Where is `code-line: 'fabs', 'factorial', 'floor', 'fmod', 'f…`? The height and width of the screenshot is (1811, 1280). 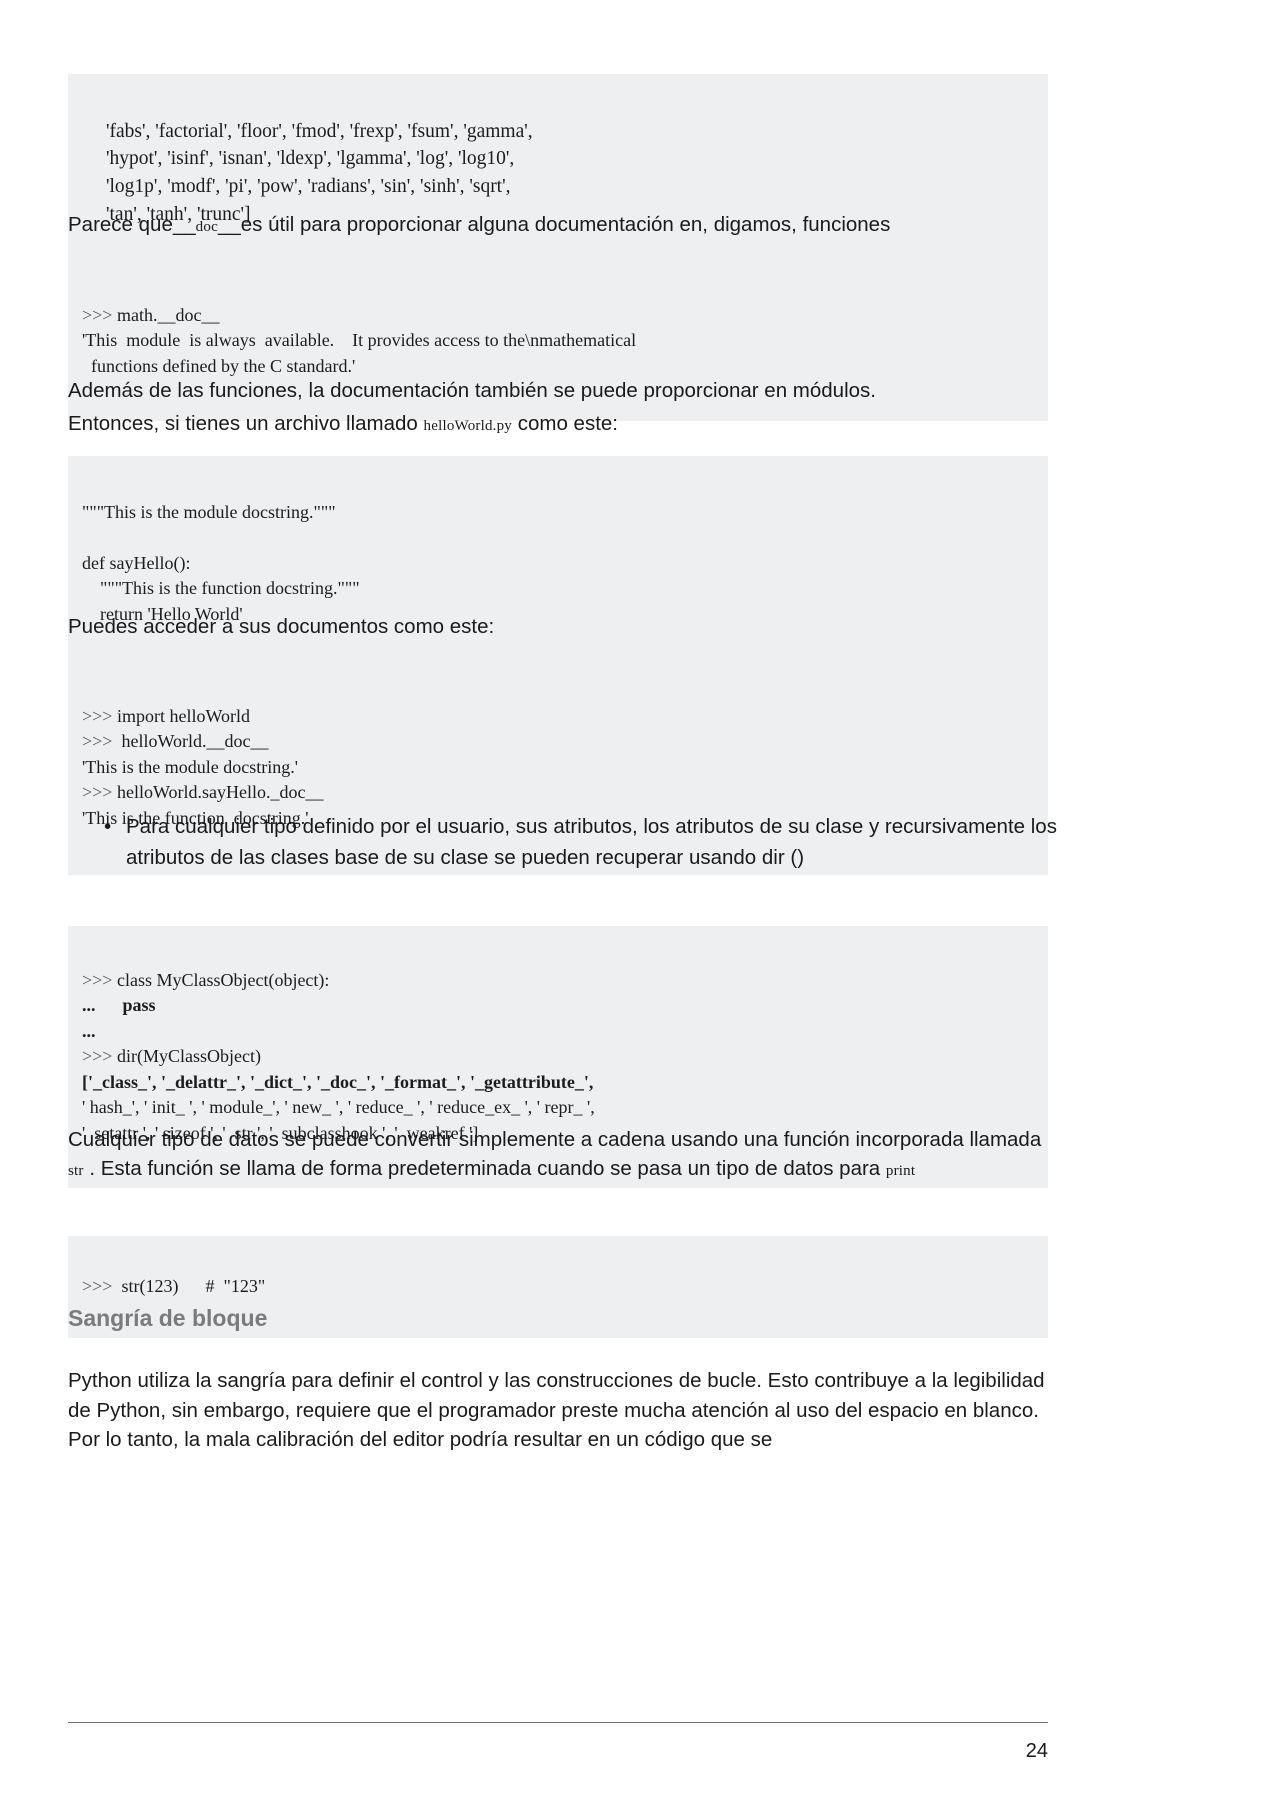 code-line: 'fabs', 'factorial', 'floor', 'fmod', 'f… is located at coordinates (319, 131).